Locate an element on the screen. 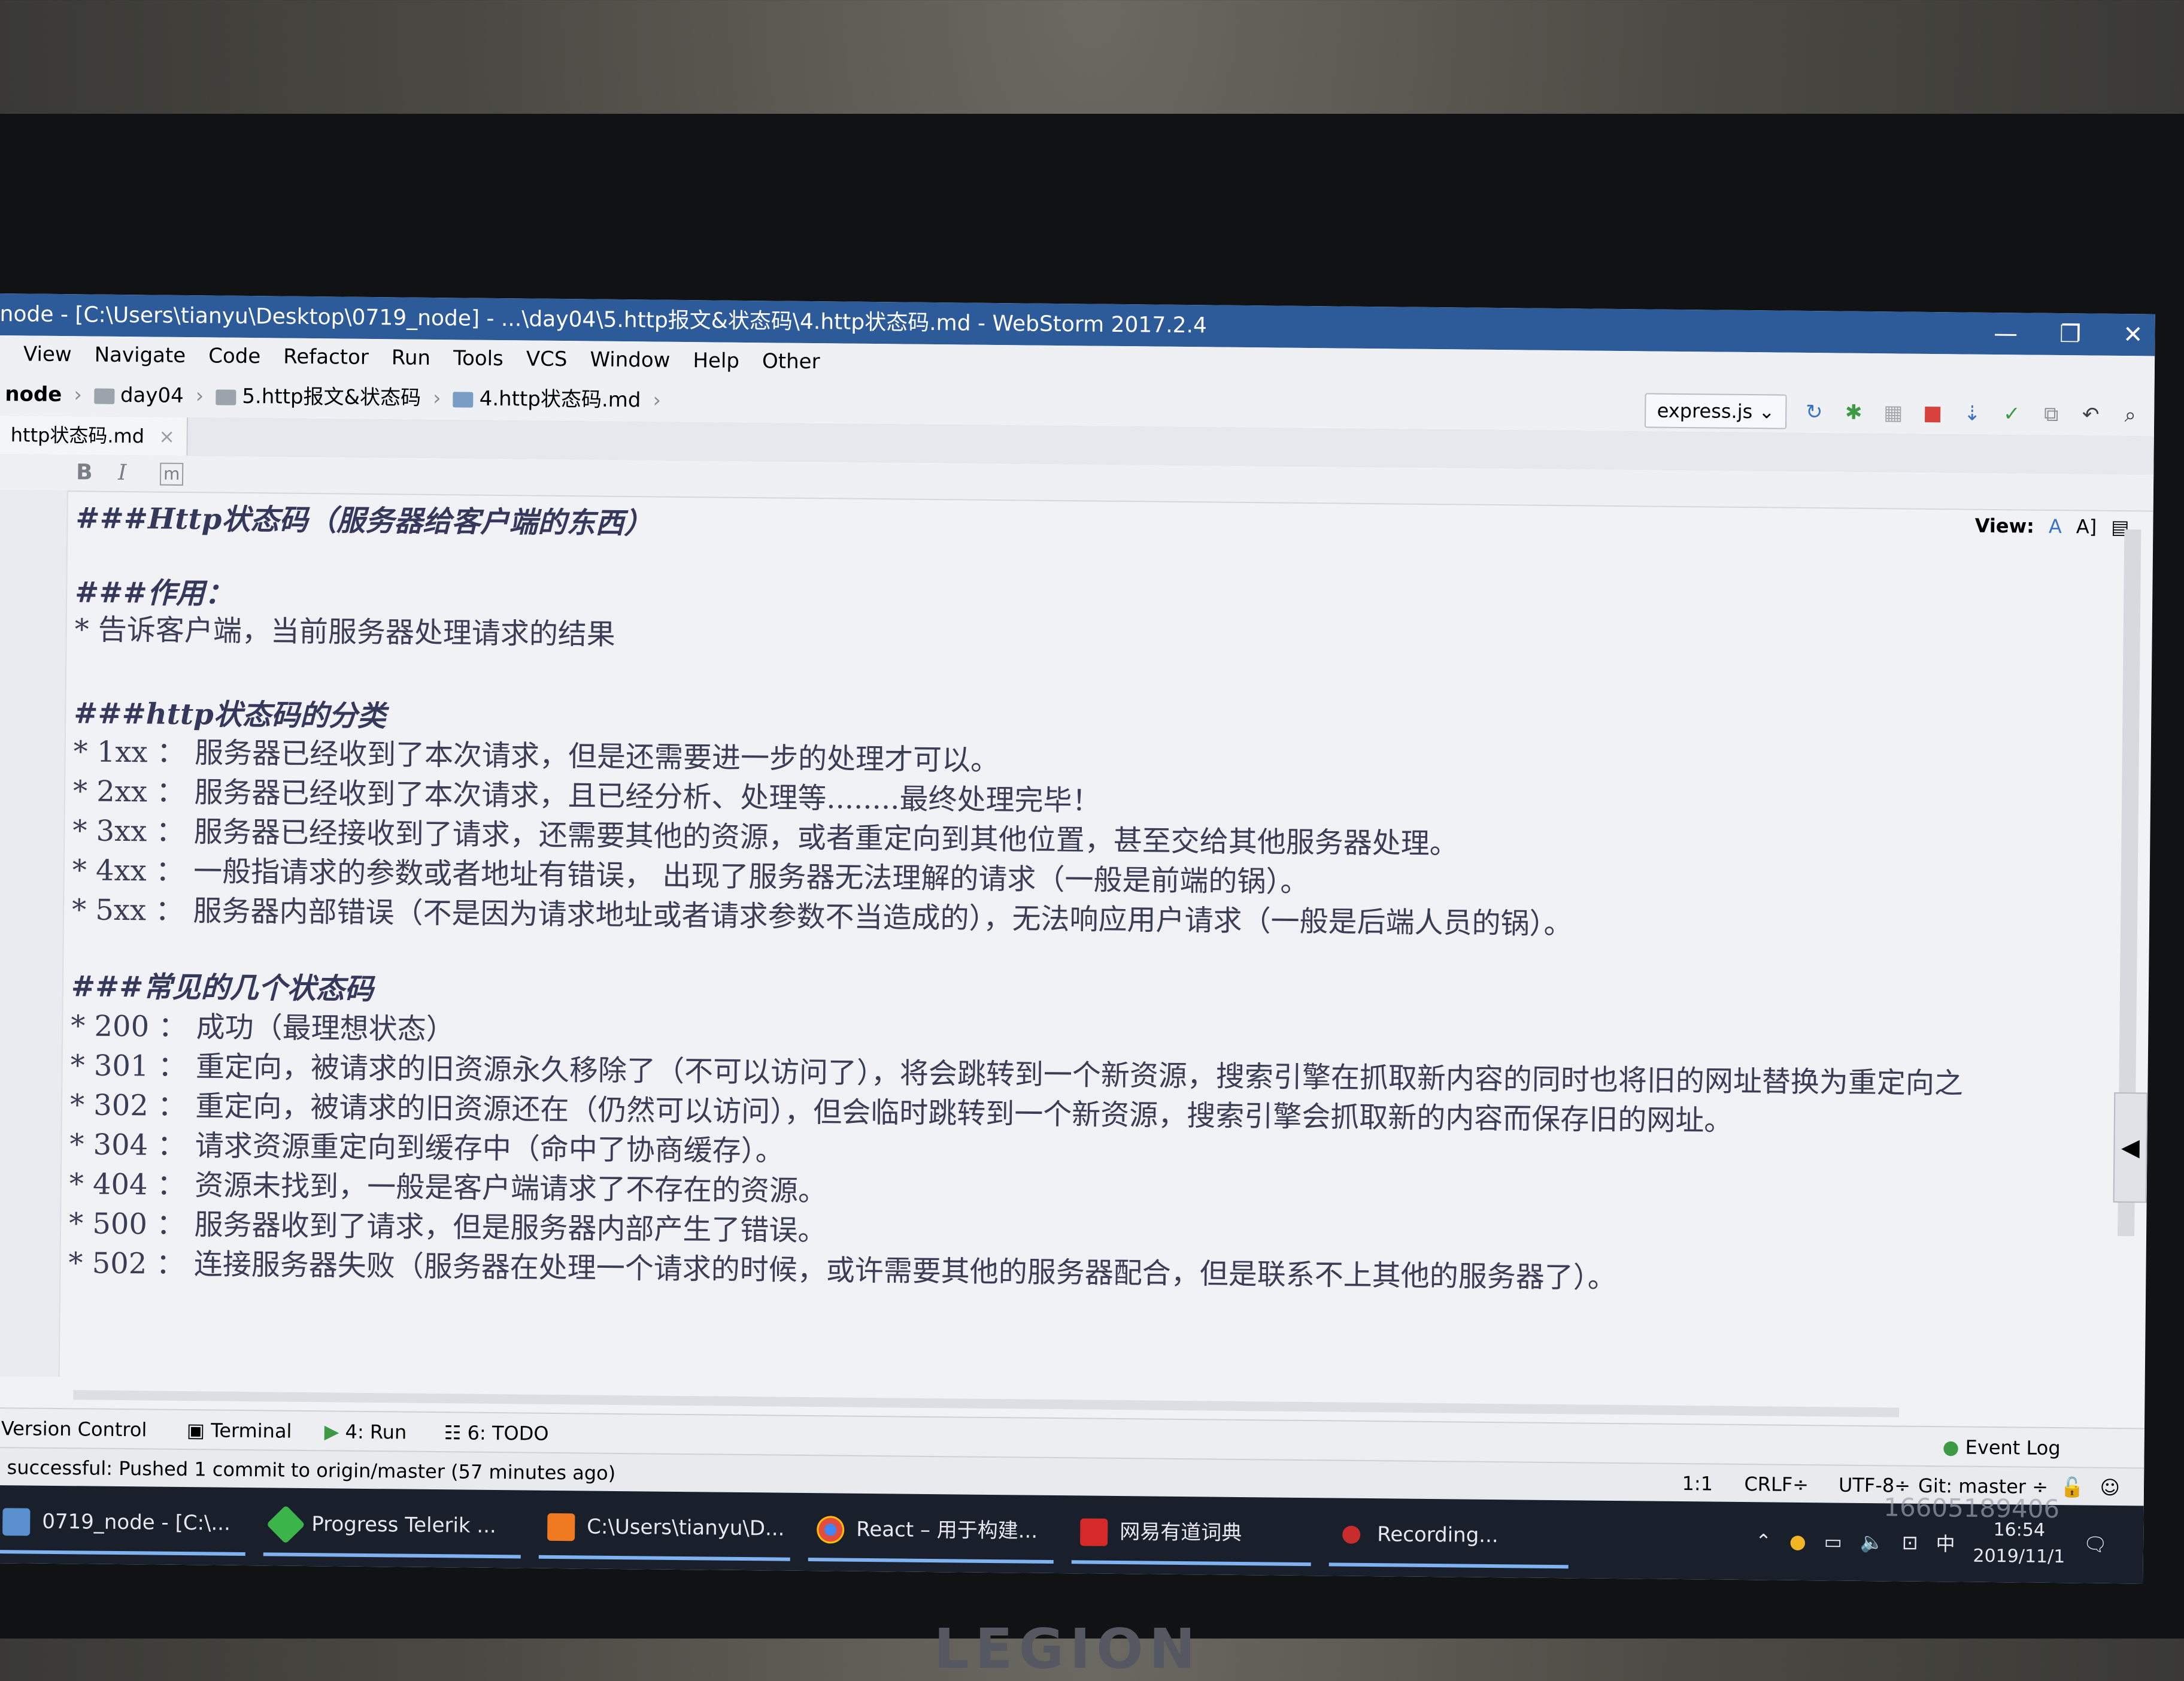  clock-date: 2019/11/1 is located at coordinates (2019, 1556).